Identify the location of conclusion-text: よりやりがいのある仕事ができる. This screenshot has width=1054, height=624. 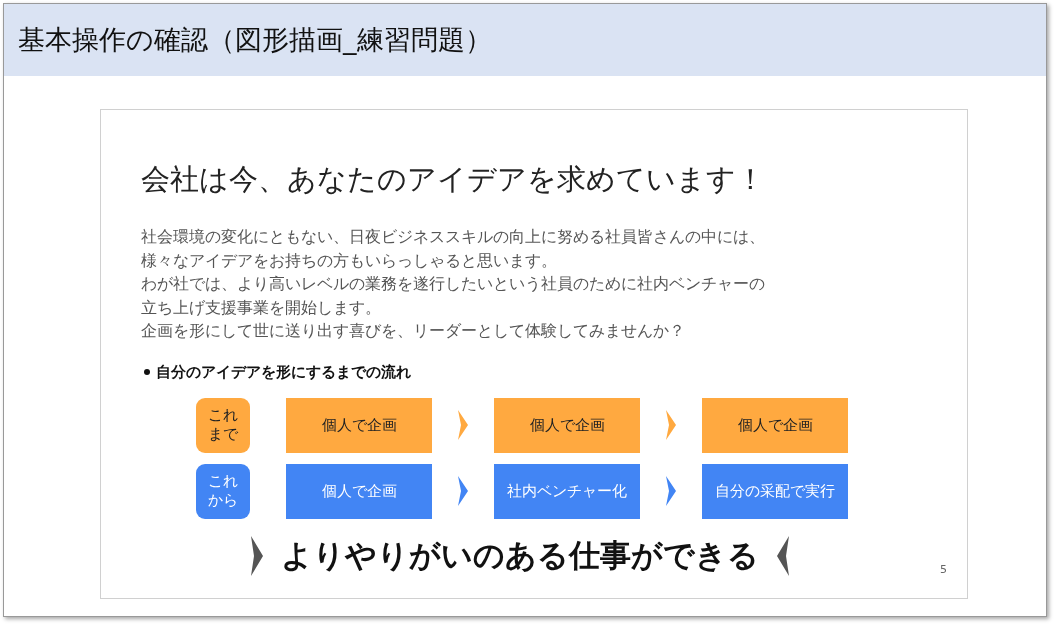
(520, 555).